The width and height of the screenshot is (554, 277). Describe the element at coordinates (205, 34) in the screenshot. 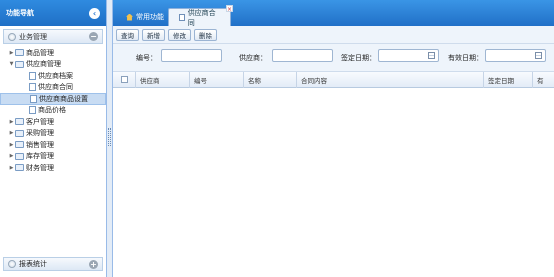

I see `delete-button: 删除` at that location.